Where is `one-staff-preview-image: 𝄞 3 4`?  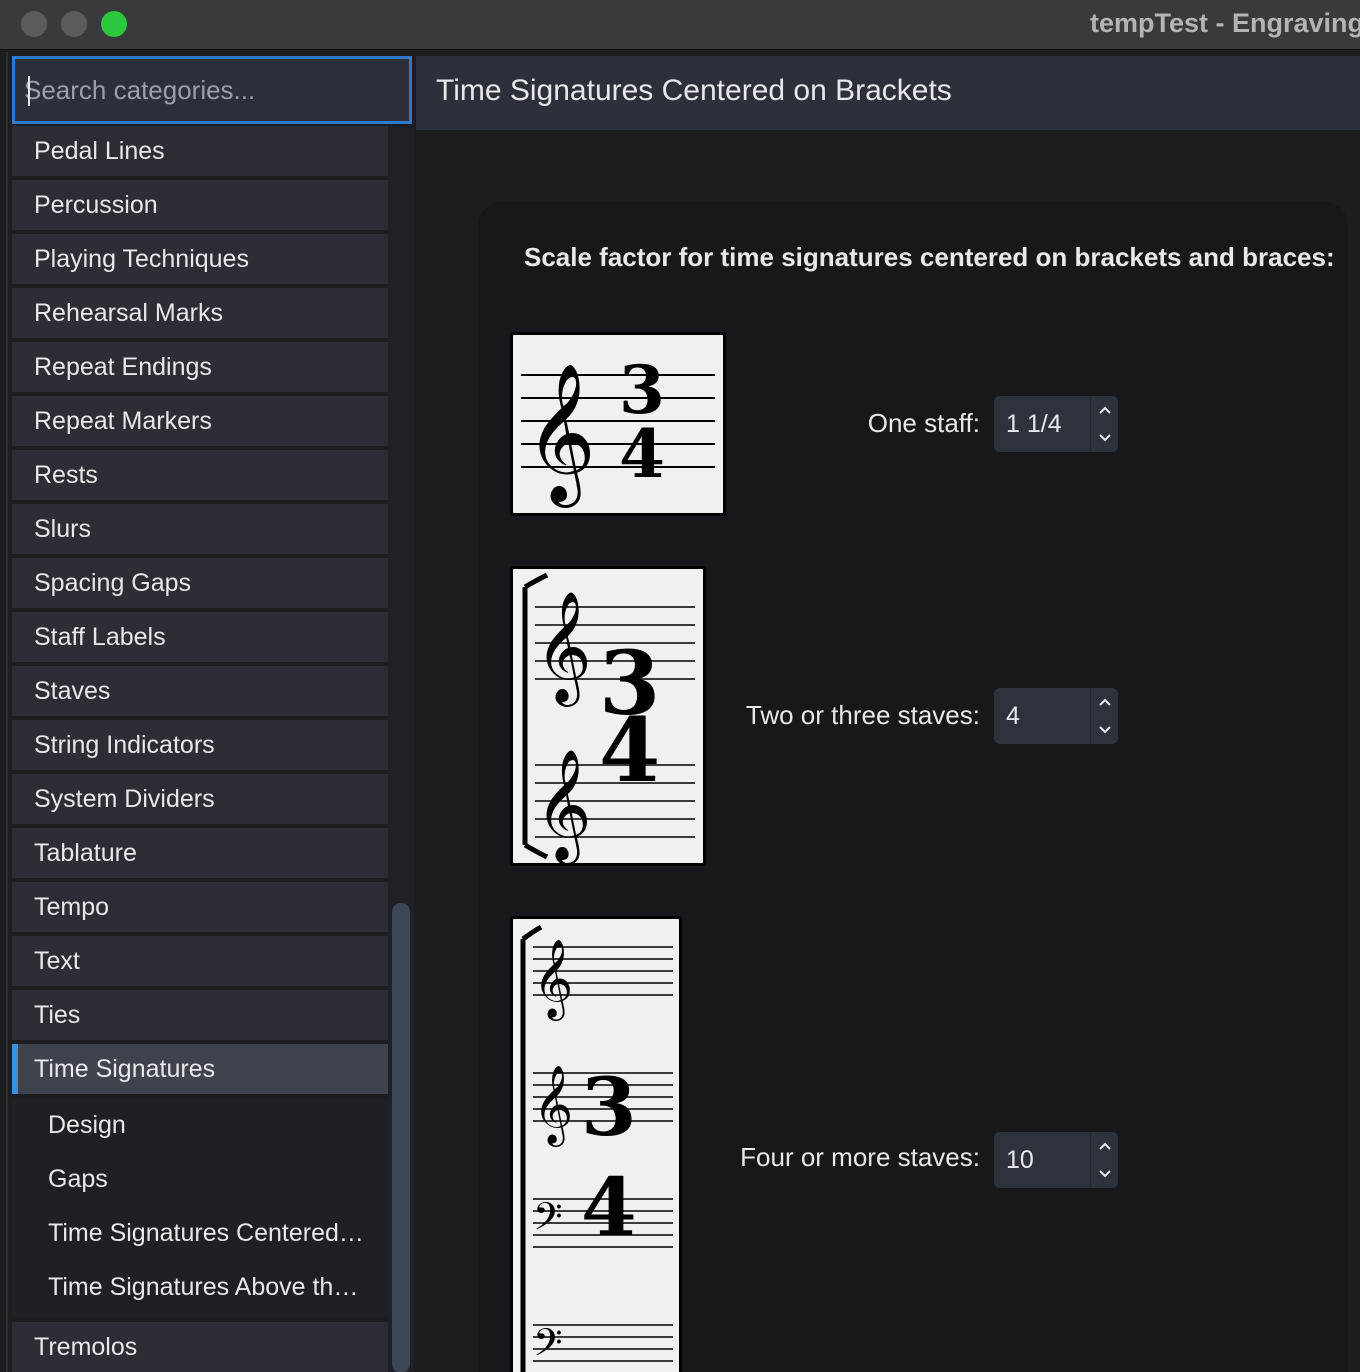
one-staff-preview-image: 𝄞 3 4 is located at coordinates (618, 424).